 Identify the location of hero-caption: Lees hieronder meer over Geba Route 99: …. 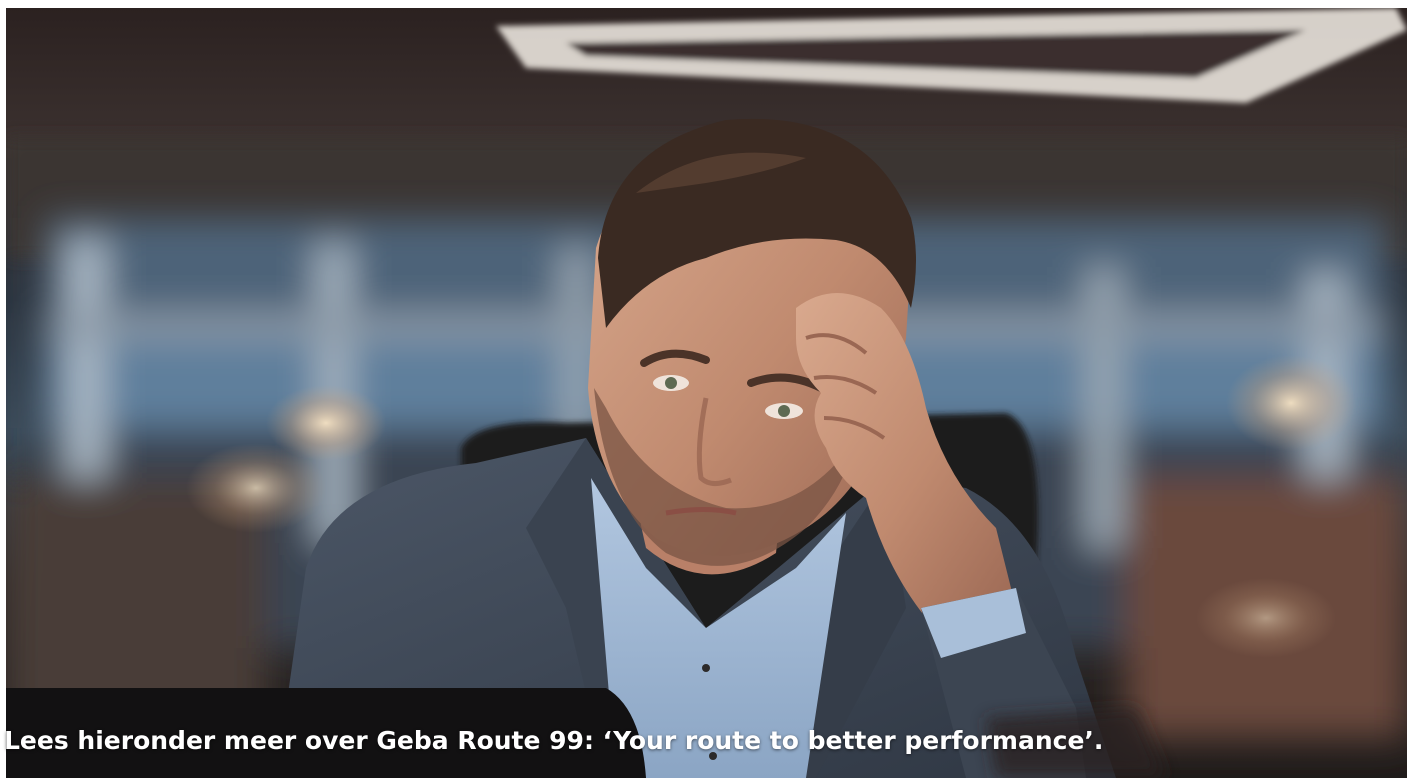
(554, 740).